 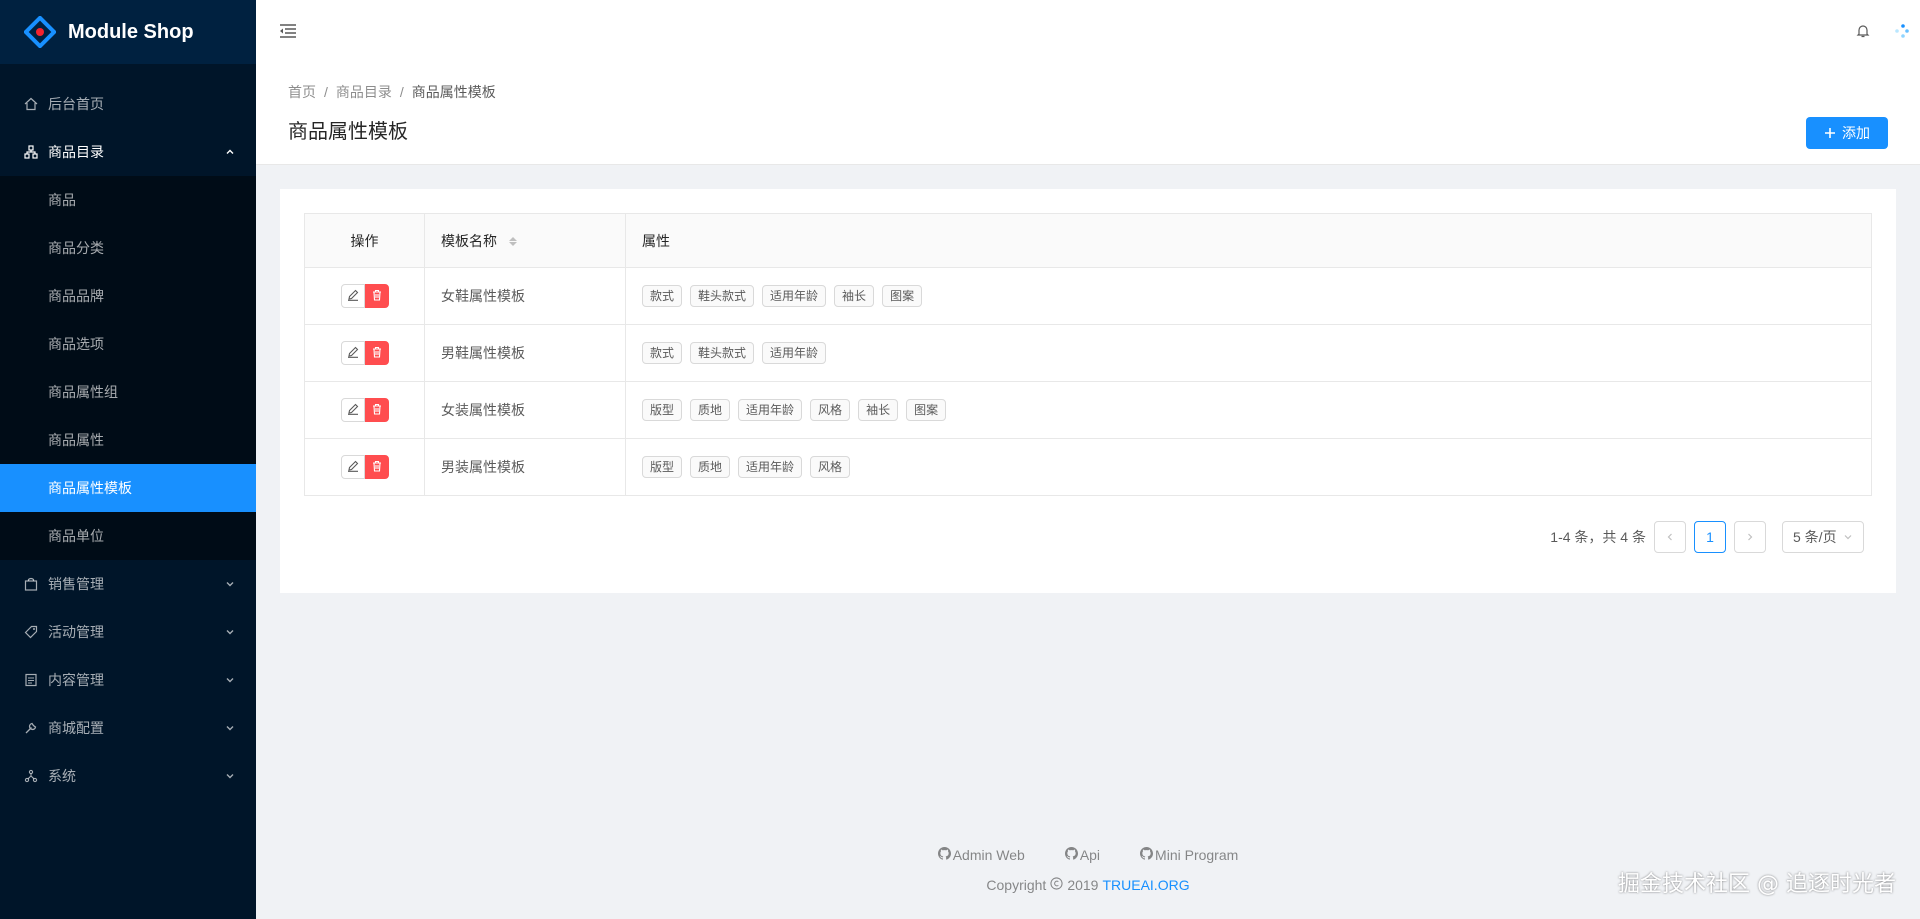 What do you see at coordinates (31, 632) in the screenshot?
I see `tag-icon` at bounding box center [31, 632].